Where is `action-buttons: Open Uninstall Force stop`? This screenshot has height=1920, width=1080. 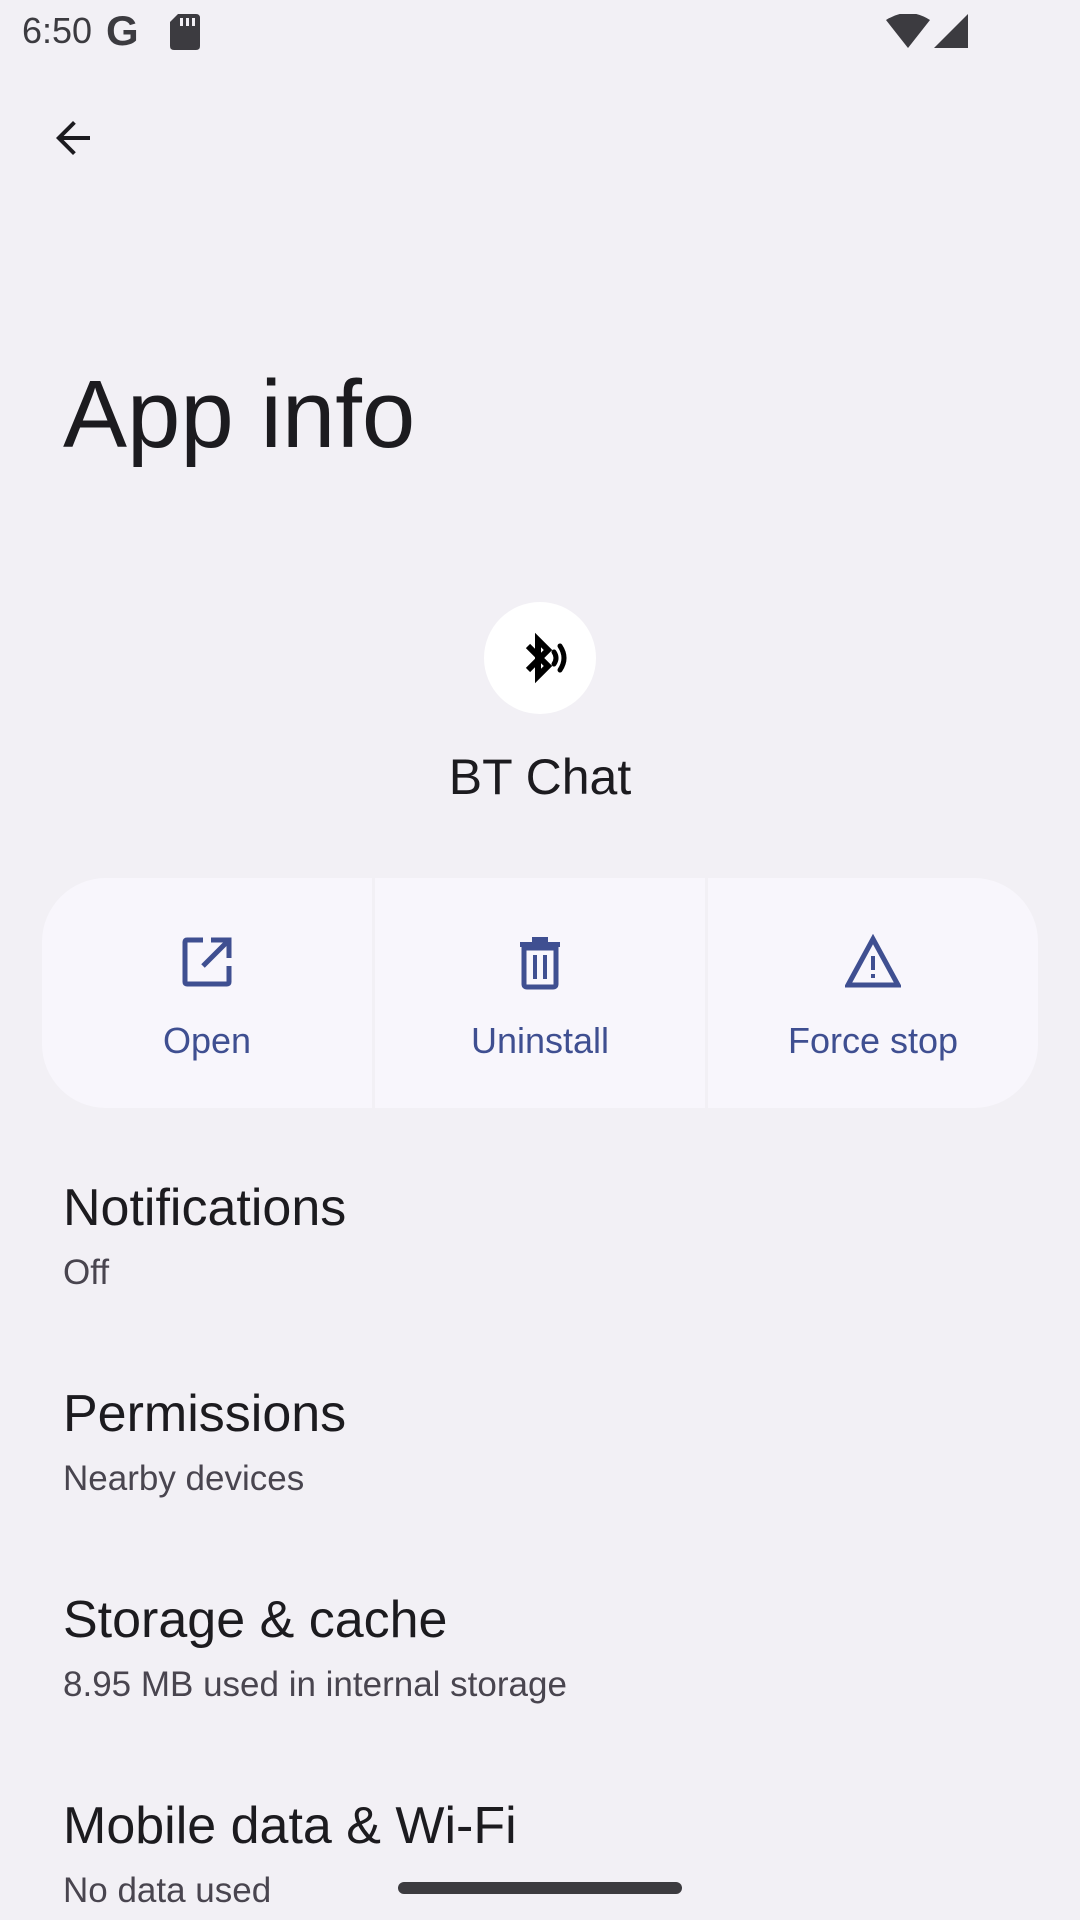
action-buttons: Open Uninstall Force stop is located at coordinates (540, 993).